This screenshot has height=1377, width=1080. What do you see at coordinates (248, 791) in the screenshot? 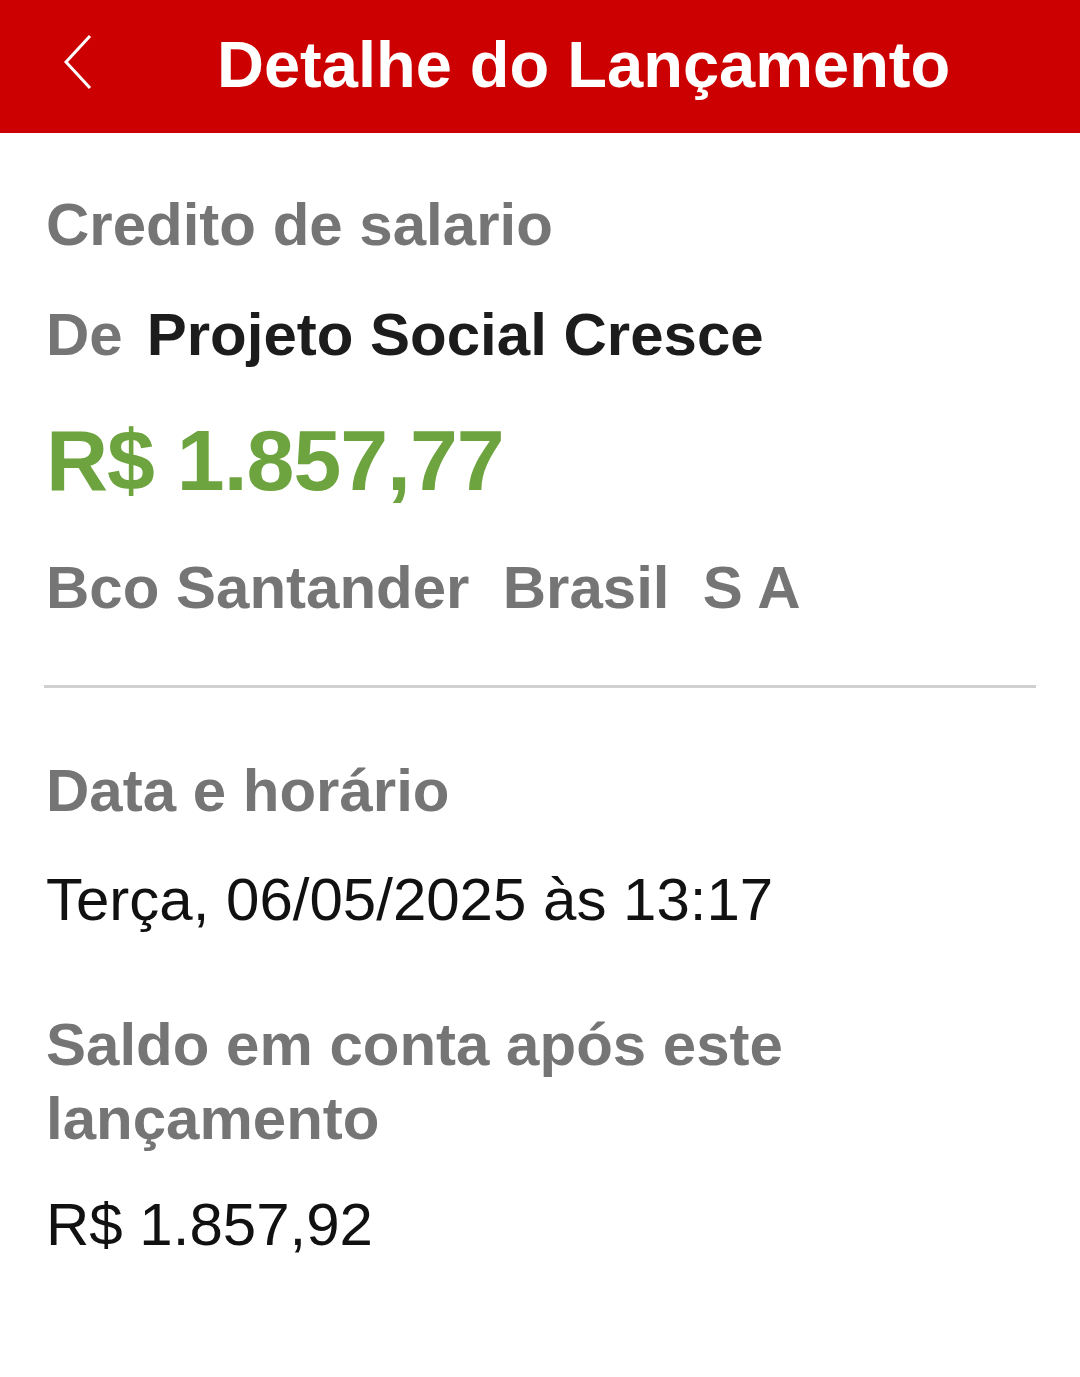
I see `detail-label: Data e horário` at bounding box center [248, 791].